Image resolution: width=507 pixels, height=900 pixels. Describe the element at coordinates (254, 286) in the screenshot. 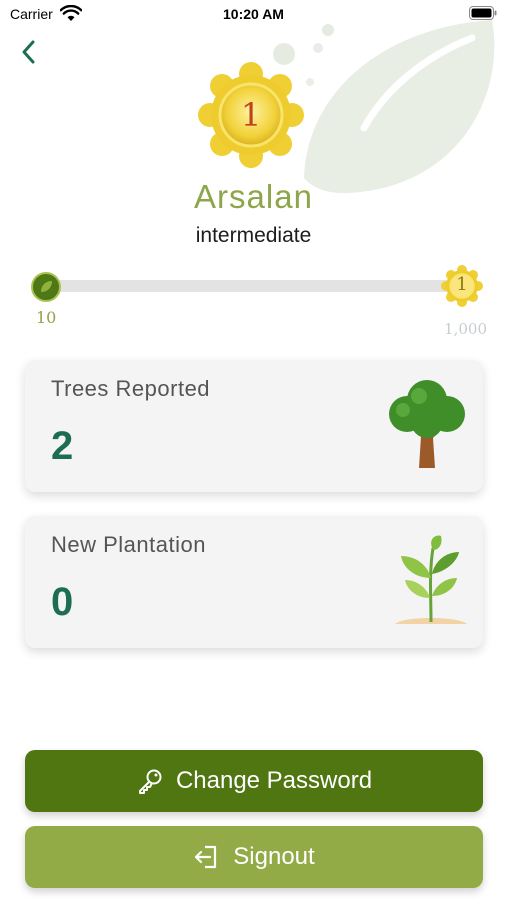

I see `level-progress-bar` at that location.